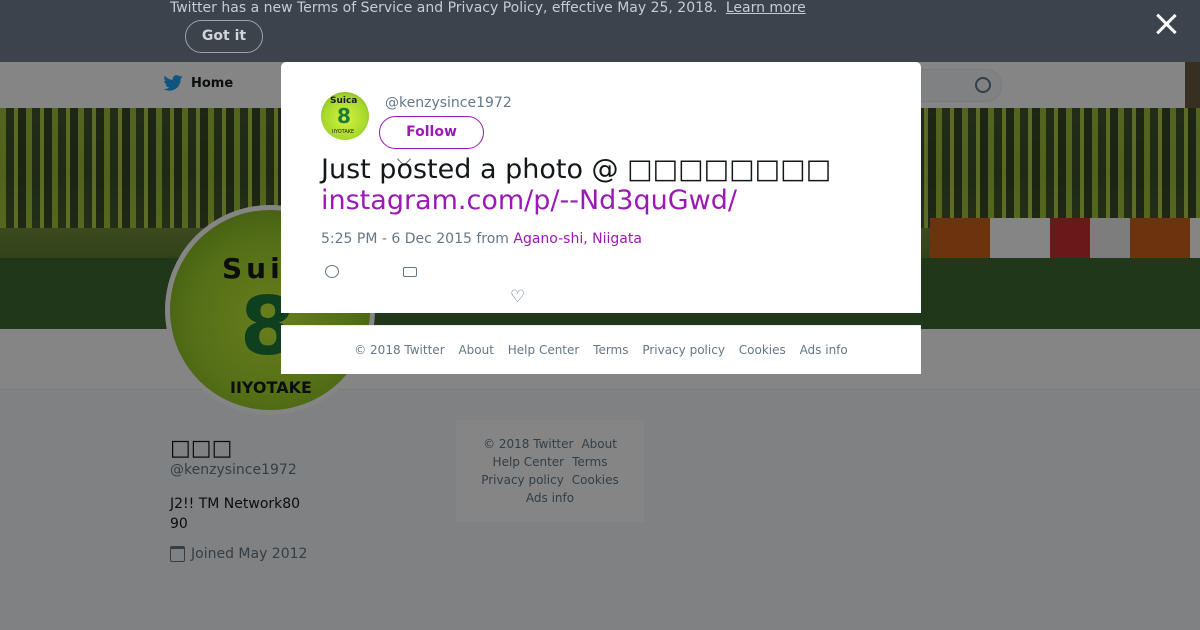 This screenshot has width=1200, height=630. What do you see at coordinates (224, 36) in the screenshot?
I see `got-it-button: Got it` at bounding box center [224, 36].